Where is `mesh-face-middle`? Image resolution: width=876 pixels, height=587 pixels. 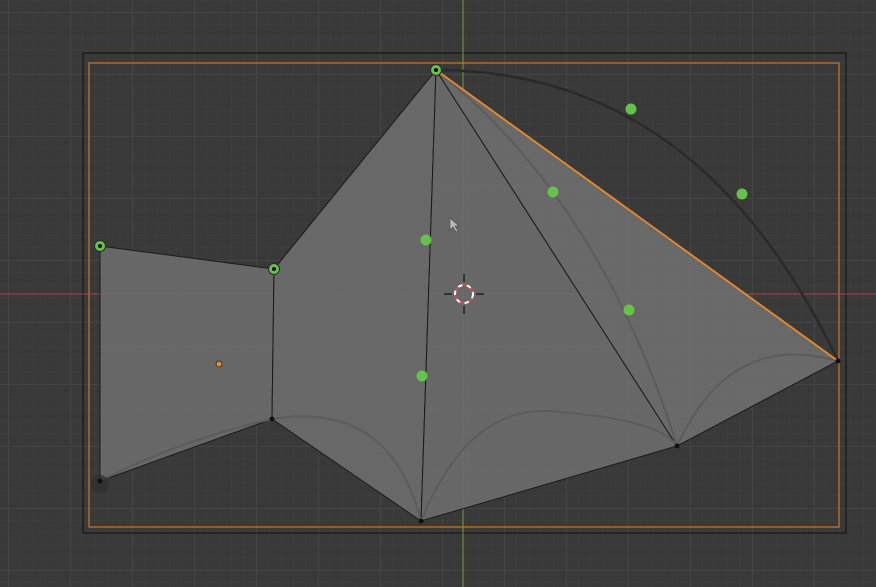 mesh-face-middle is located at coordinates (354, 295).